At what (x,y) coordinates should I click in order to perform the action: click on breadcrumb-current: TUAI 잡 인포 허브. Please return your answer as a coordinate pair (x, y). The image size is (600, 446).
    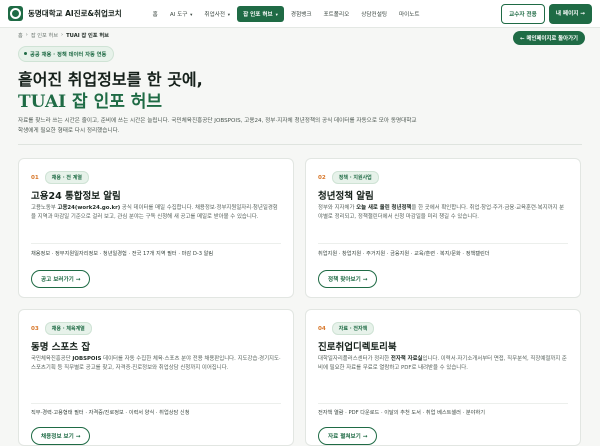
    Looking at the image, I should click on (87, 36).